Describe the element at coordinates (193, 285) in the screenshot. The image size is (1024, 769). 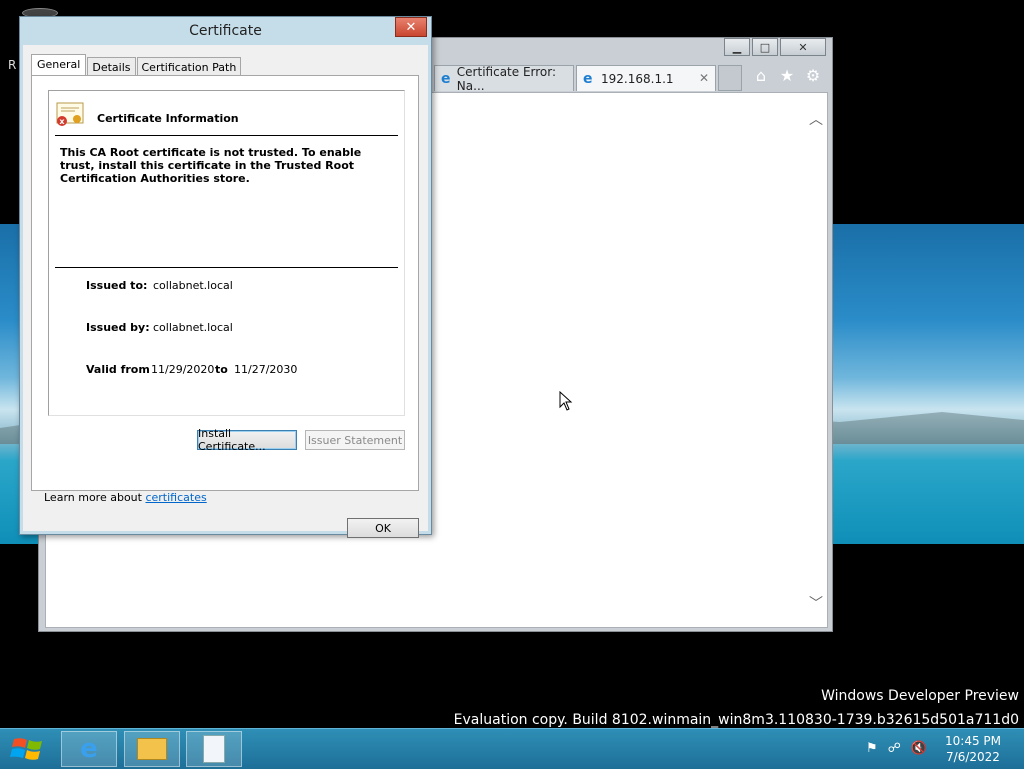
I see `issued-to-value: collabnet.local` at that location.